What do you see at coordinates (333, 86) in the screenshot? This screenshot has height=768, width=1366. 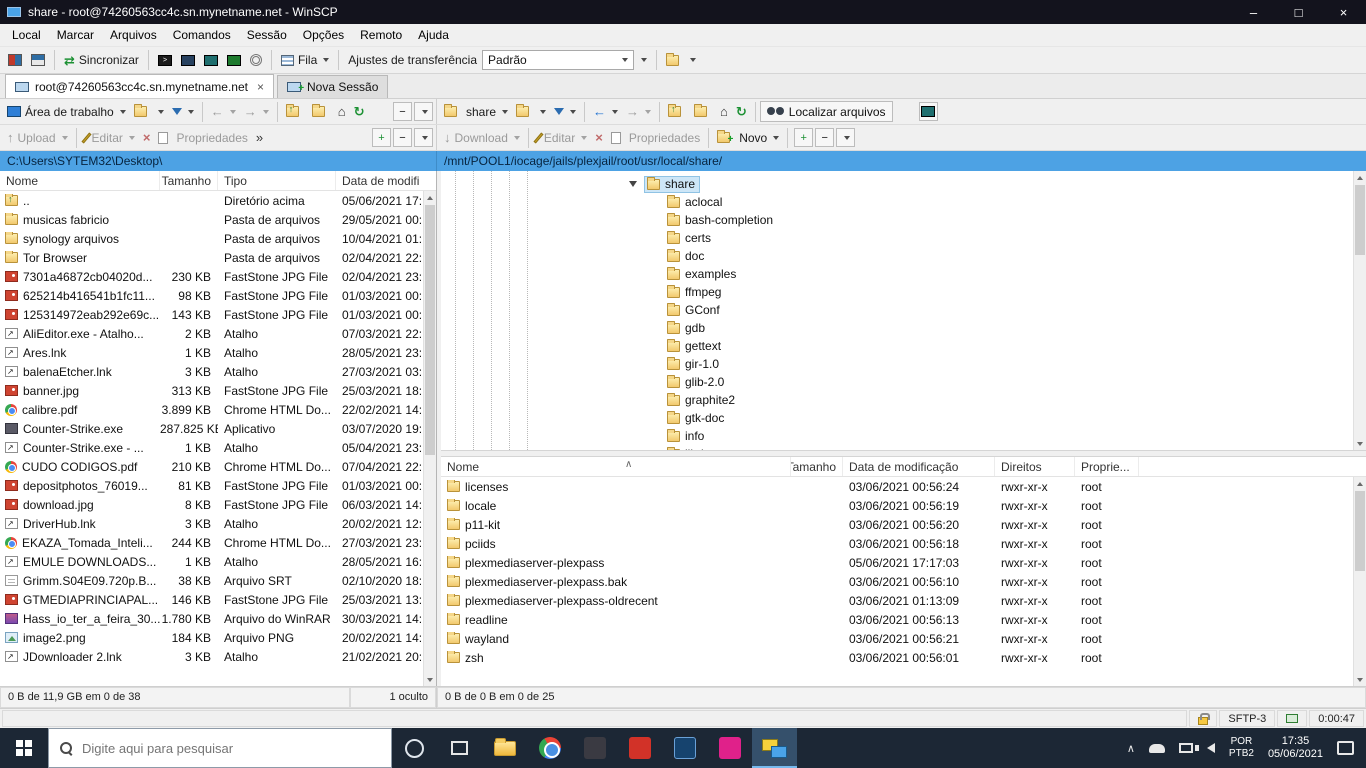 I see `new-session-tab: + Nova Sessão` at bounding box center [333, 86].